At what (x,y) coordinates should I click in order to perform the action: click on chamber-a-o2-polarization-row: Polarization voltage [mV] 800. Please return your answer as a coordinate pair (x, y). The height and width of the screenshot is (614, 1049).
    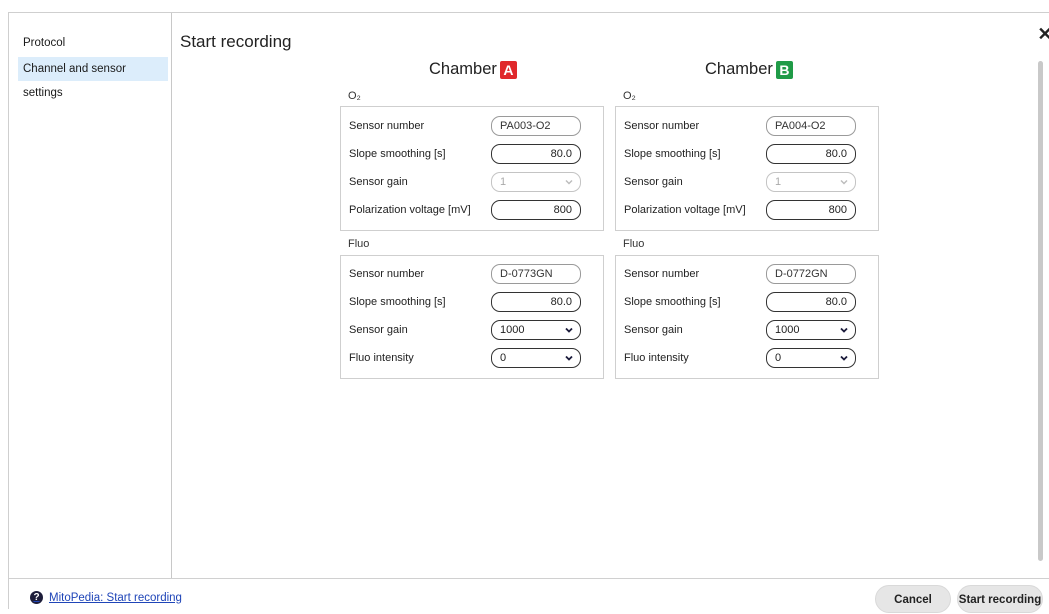
    Looking at the image, I should click on (474, 211).